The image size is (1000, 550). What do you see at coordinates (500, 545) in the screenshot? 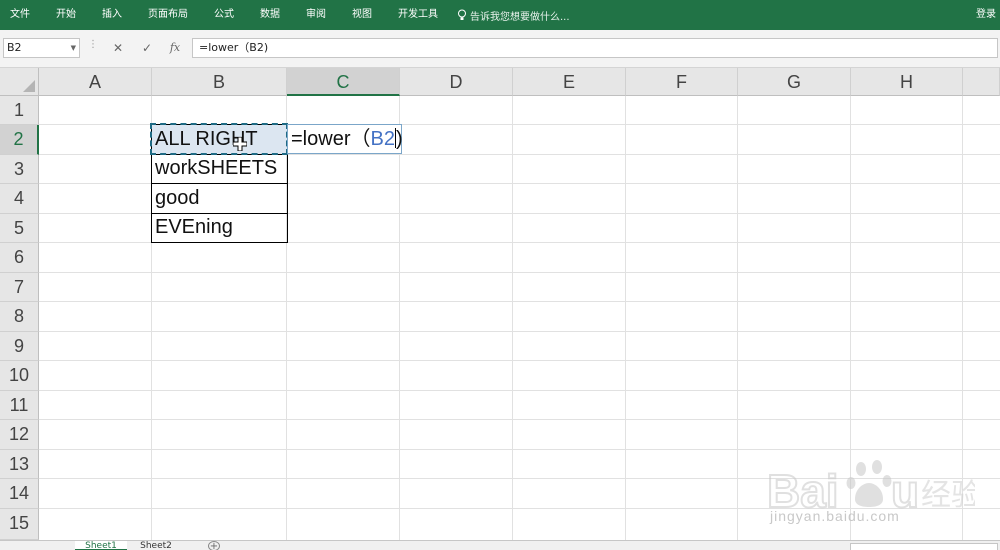
I see `sheet-tab-bar: Sheet1 Sheet2 +` at bounding box center [500, 545].